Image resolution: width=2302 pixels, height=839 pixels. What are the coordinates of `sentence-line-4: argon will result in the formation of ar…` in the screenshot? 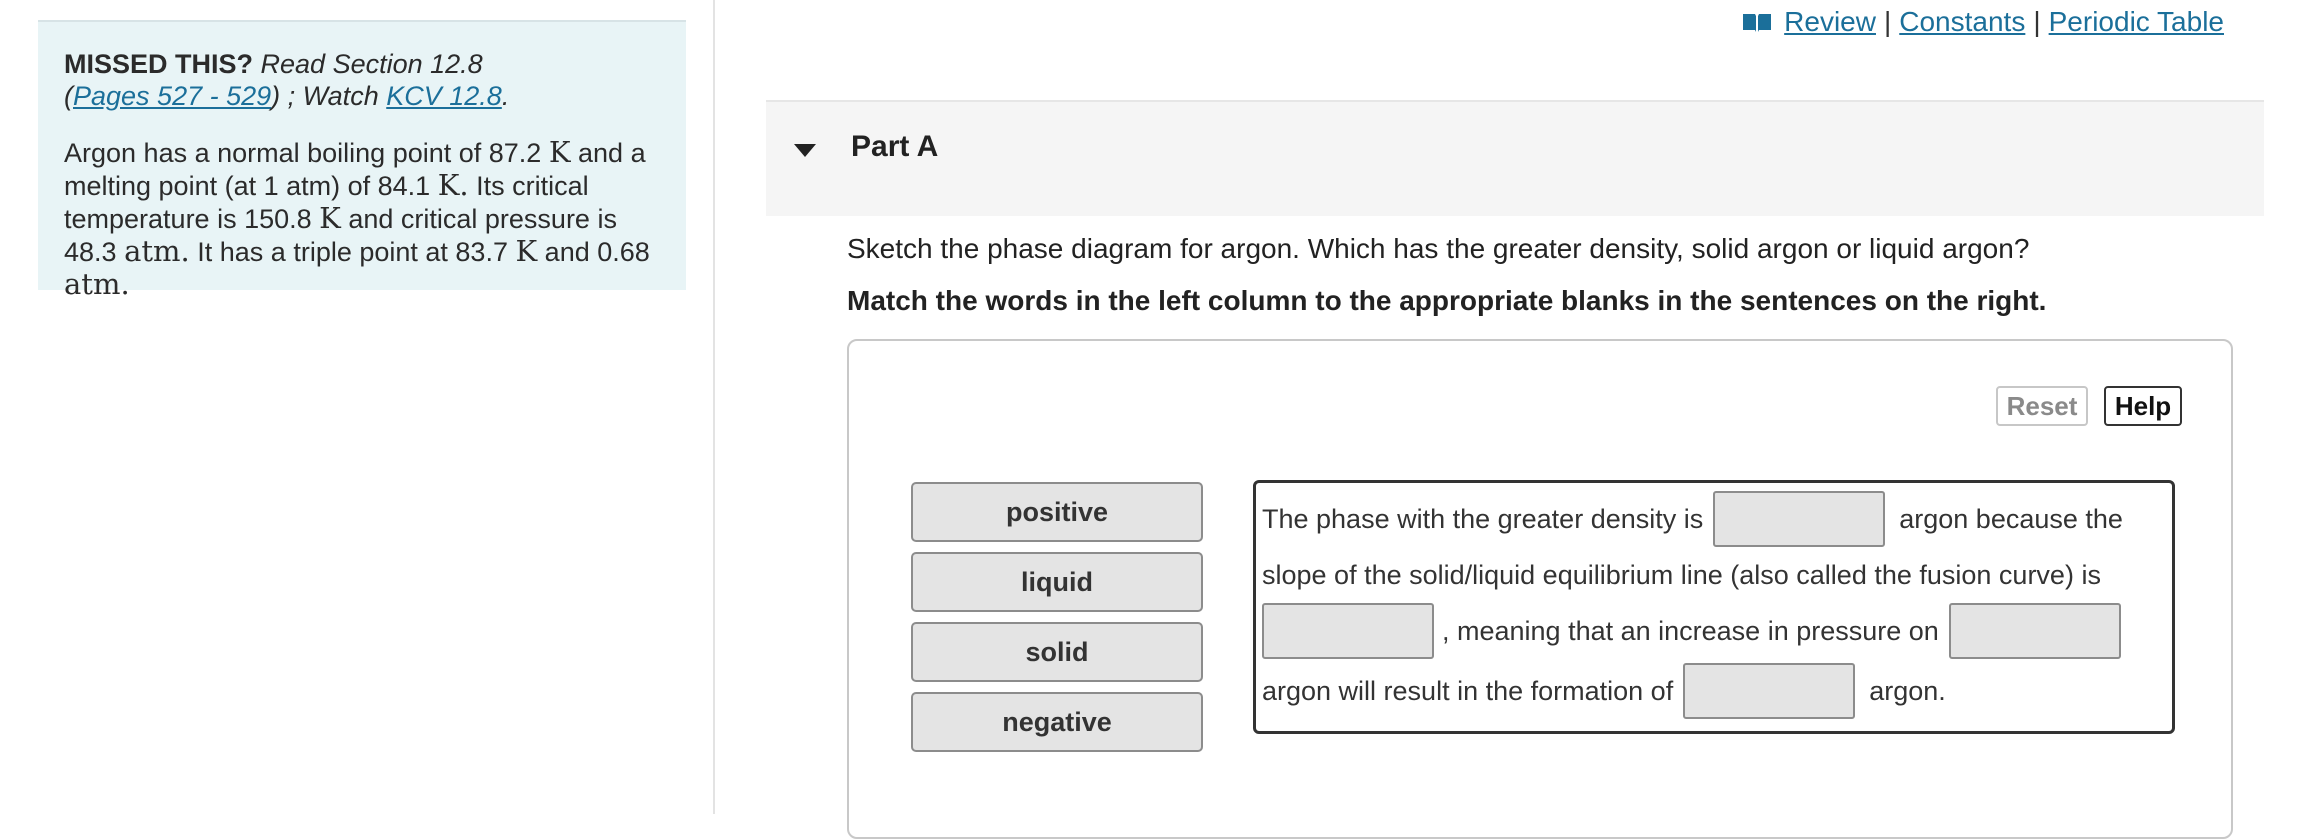 It's located at (1604, 691).